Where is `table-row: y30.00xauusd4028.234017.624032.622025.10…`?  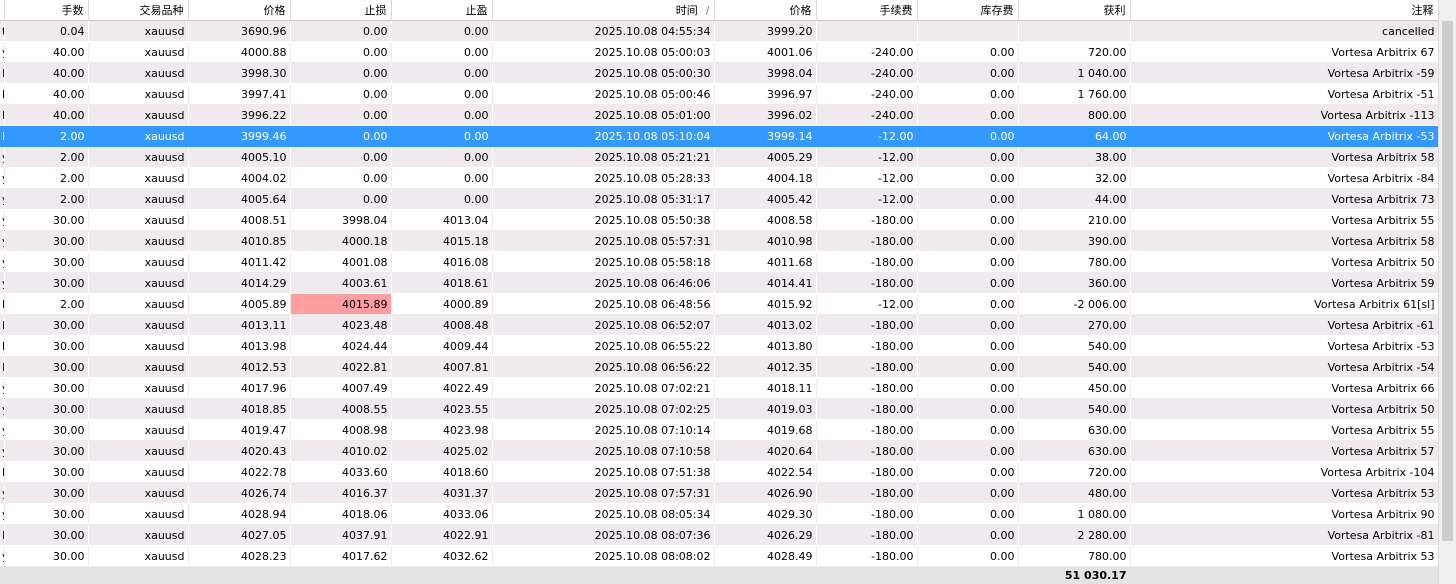
table-row: y30.00xauusd4028.234017.624032.622025.10… is located at coordinates (719, 556).